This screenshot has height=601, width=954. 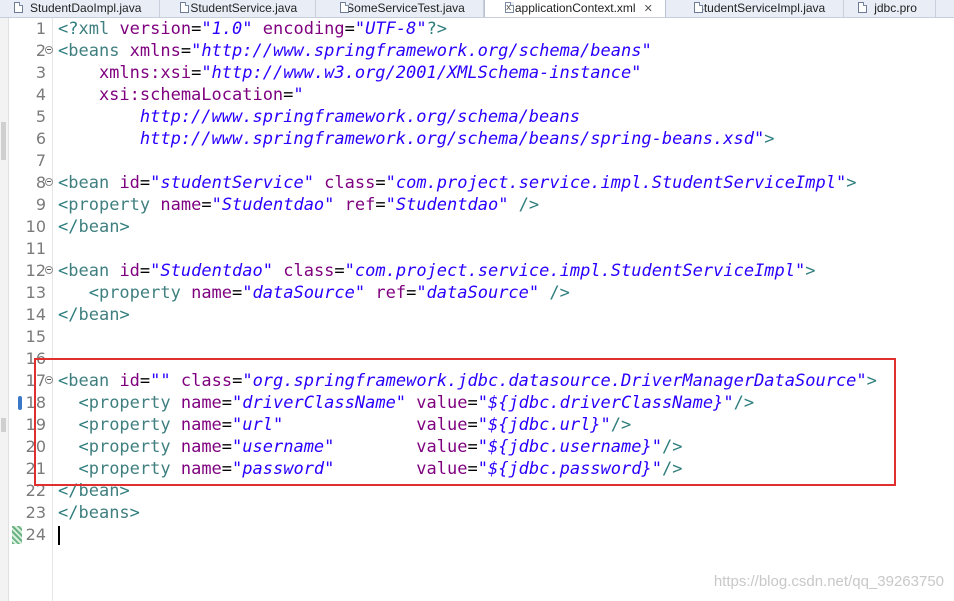 I want to click on line-number: 3, so click(x=40, y=72).